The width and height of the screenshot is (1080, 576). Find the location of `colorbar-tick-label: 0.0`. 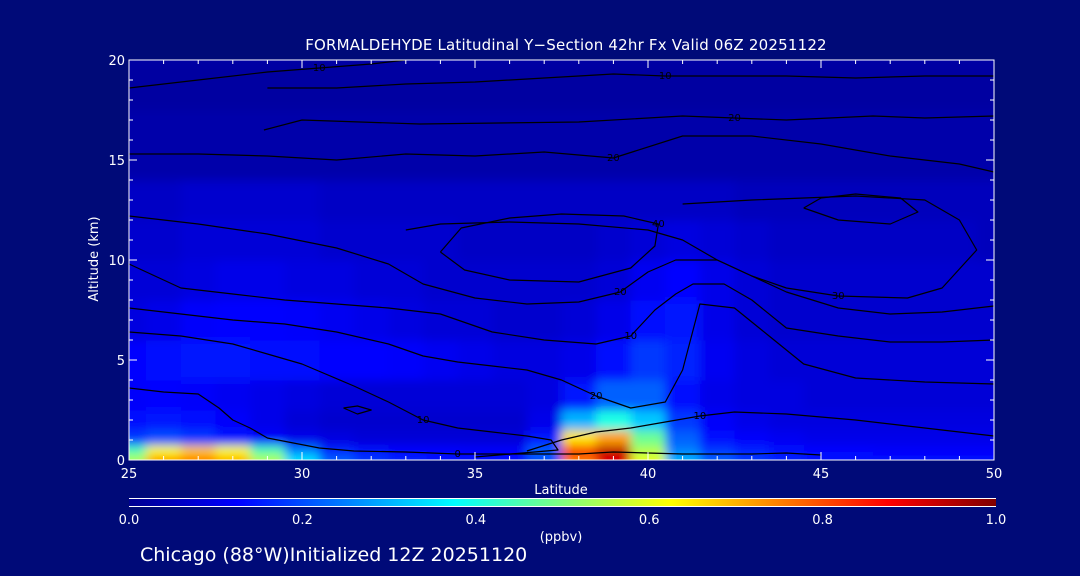

colorbar-tick-label: 0.0 is located at coordinates (129, 520).